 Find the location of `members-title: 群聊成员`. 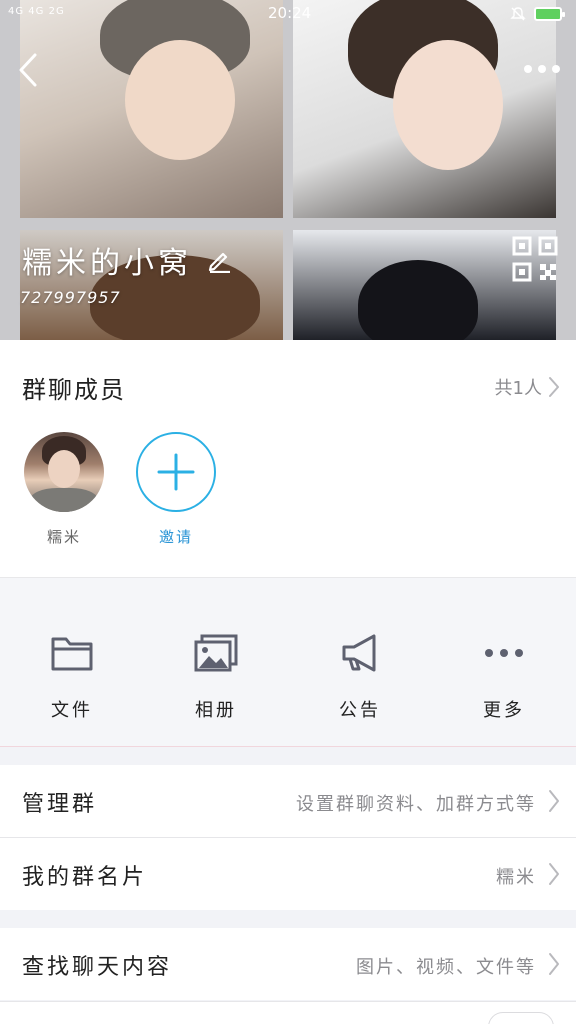

members-title: 群聊成员 is located at coordinates (74, 390).